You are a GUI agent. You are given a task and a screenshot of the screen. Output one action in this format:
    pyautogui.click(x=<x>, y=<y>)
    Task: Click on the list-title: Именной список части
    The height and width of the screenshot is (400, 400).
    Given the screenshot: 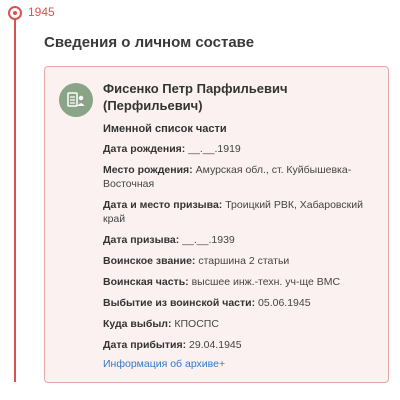 What is the action you would take?
    pyautogui.click(x=165, y=129)
    